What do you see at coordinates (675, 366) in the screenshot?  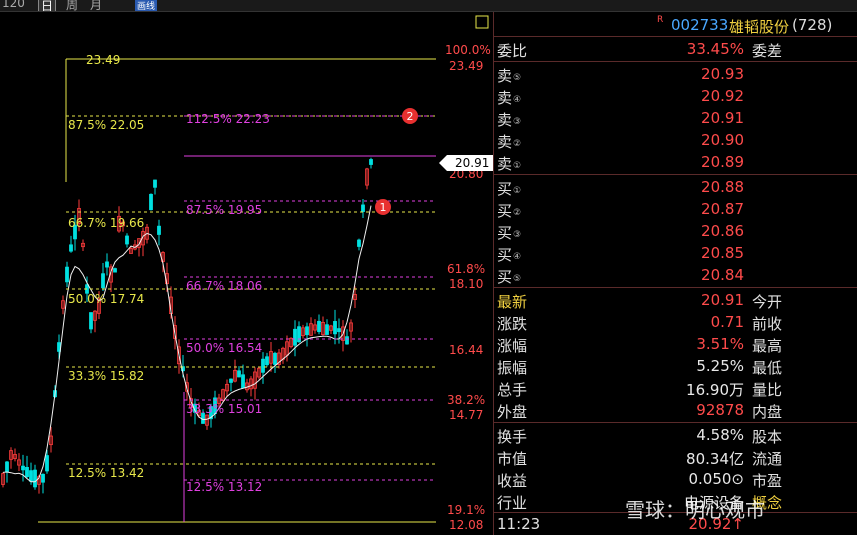 I see `quote-row-amplitude: 振幅 5.25% 最低` at bounding box center [675, 366].